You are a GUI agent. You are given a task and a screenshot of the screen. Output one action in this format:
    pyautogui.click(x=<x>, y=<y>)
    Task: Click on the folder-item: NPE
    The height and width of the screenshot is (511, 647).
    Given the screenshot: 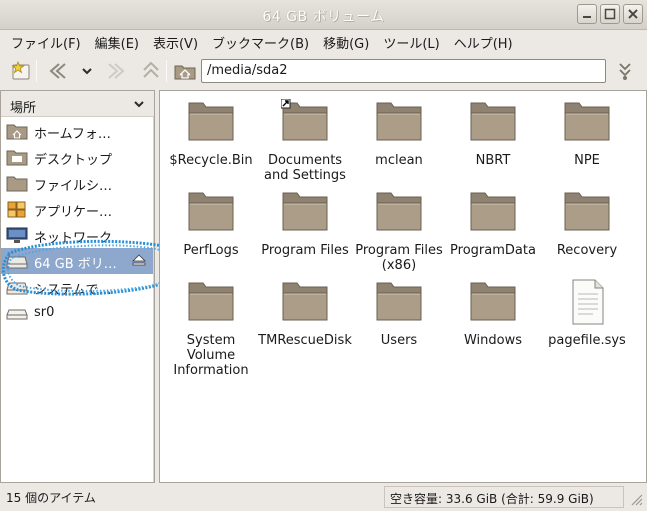 What is the action you would take?
    pyautogui.click(x=587, y=133)
    